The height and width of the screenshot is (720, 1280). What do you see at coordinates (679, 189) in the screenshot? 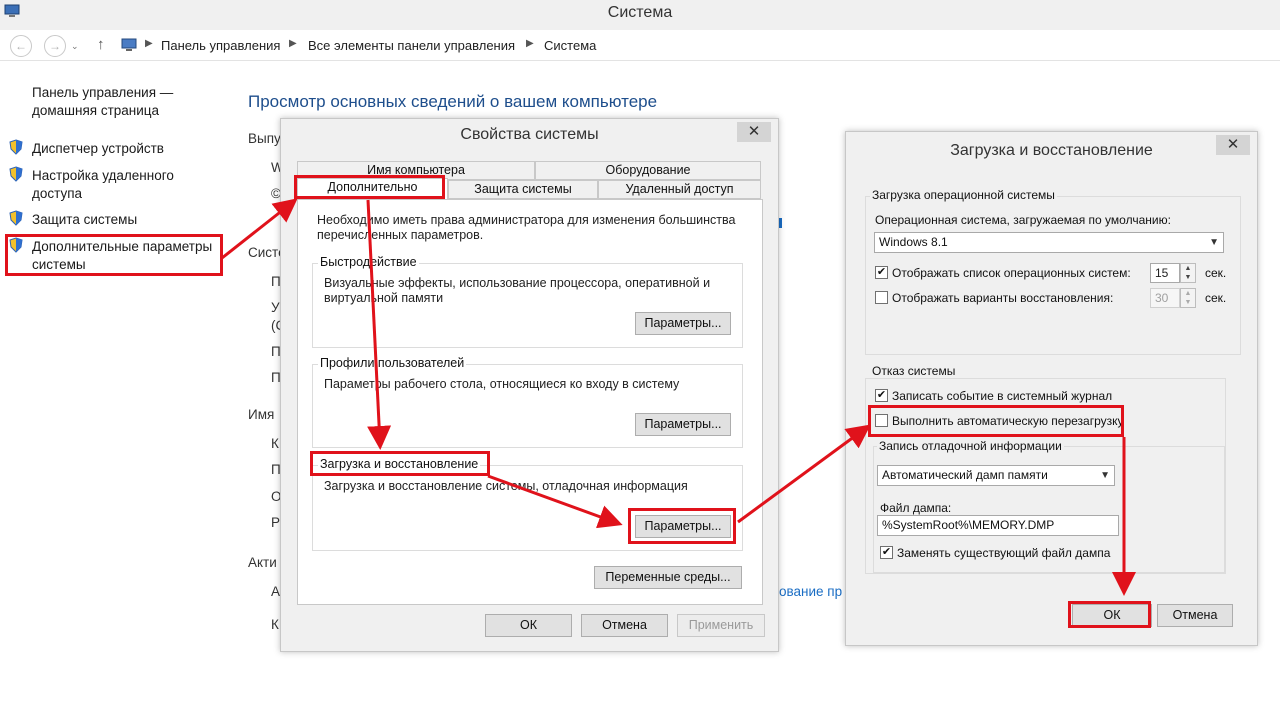
I see `tab-remote: Удаленный доступ` at bounding box center [679, 189].